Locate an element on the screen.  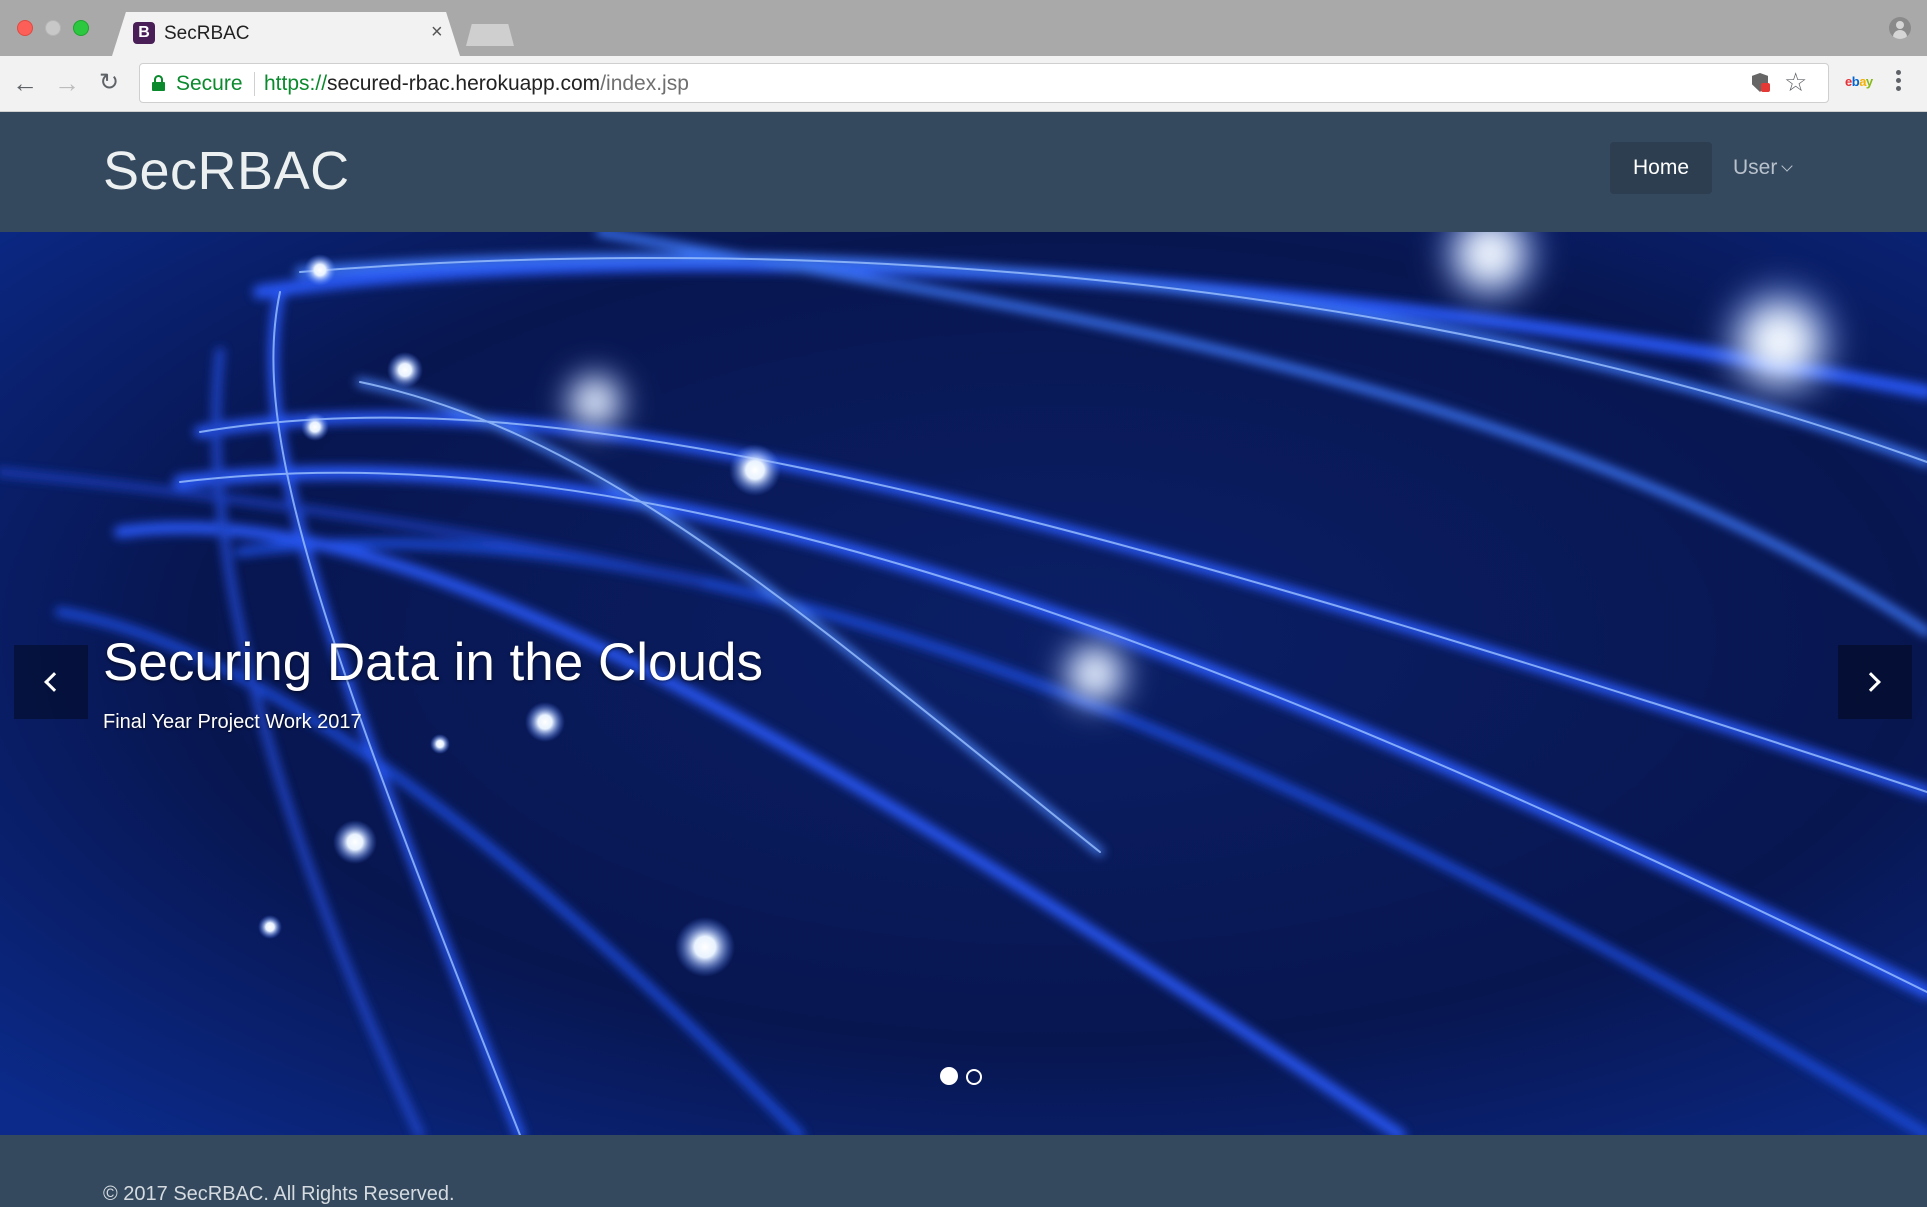
carousel-subtitle: Final Year Project Work 2017 is located at coordinates (232, 722).